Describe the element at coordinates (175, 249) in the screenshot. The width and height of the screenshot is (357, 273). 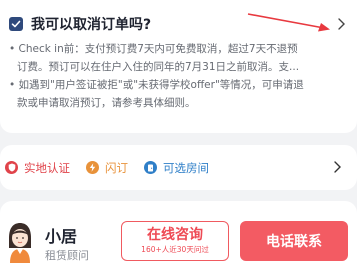
I see `chat-button-subtitle: 160+人近30天问过` at that location.